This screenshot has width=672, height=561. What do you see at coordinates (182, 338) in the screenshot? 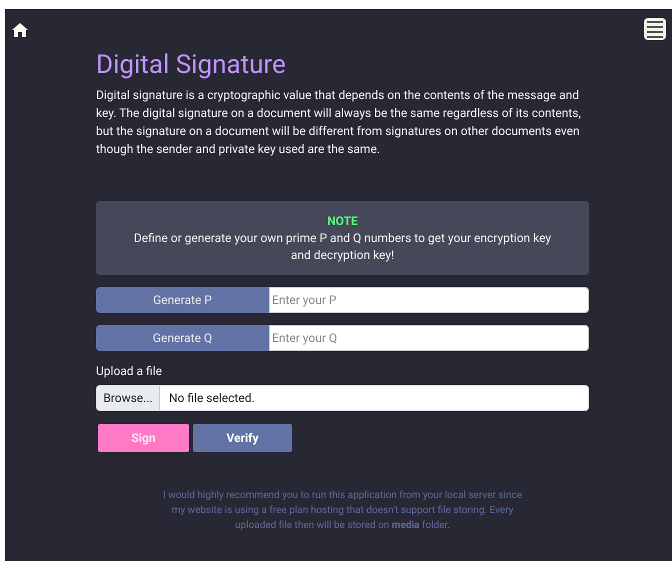
I see `generate-button: Generate Q` at bounding box center [182, 338].